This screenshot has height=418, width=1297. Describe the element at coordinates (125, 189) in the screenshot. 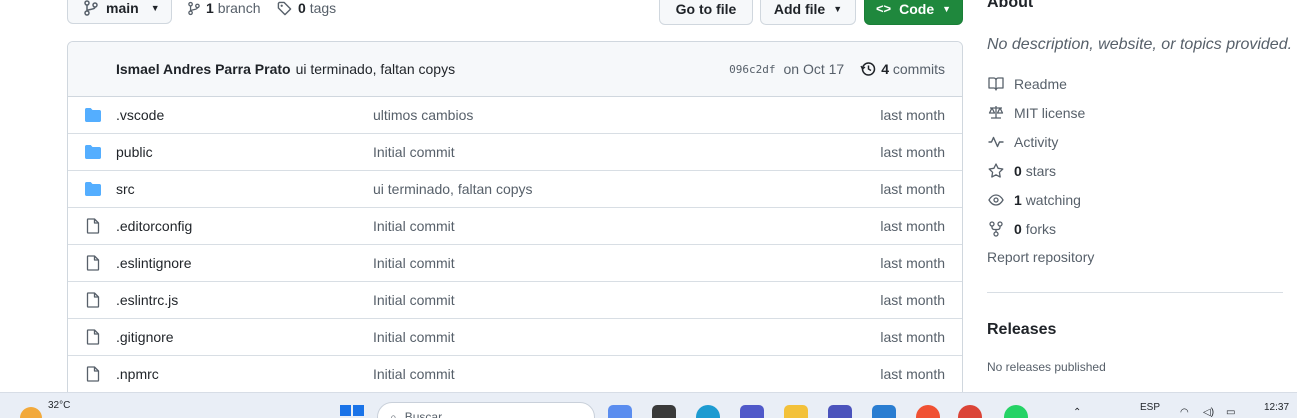

I see `file-name-link: src` at that location.